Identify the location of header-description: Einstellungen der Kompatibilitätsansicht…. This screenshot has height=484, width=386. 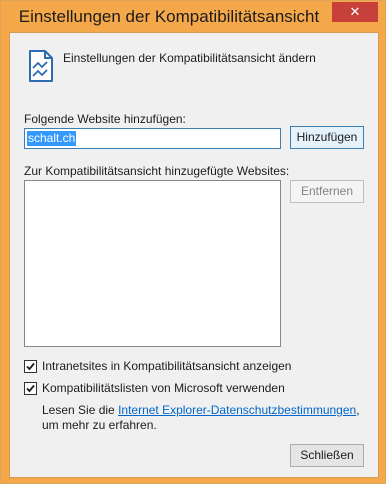
(189, 58).